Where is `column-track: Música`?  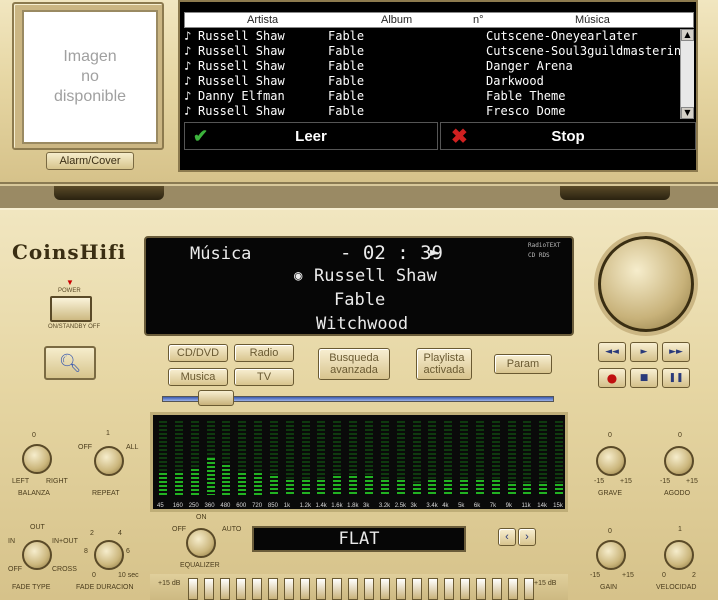 column-track: Música is located at coordinates (592, 20).